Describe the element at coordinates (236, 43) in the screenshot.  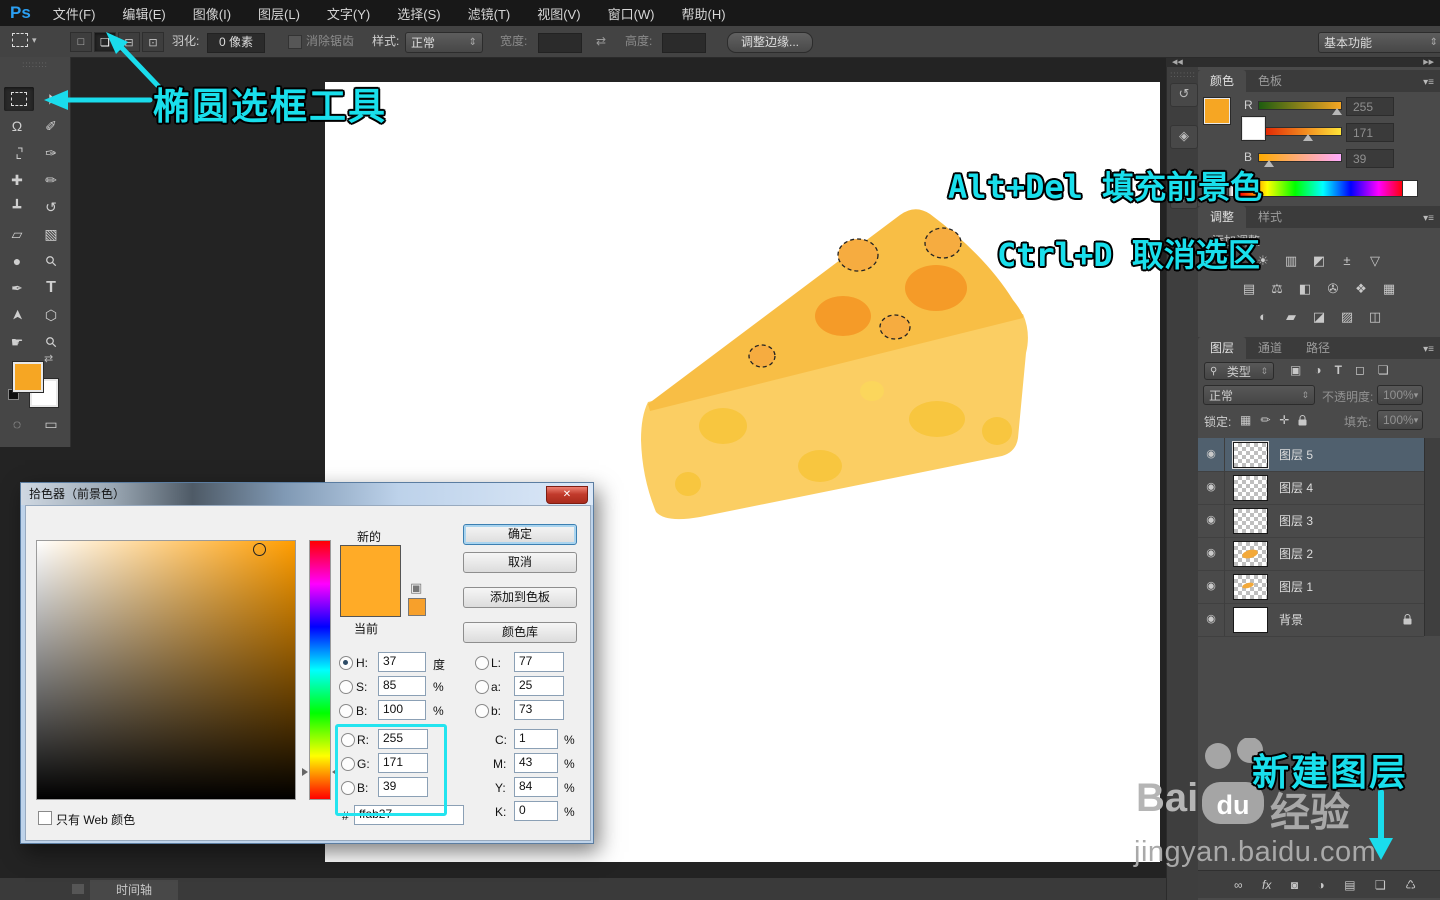
I see `feather-input: 0 像素` at that location.